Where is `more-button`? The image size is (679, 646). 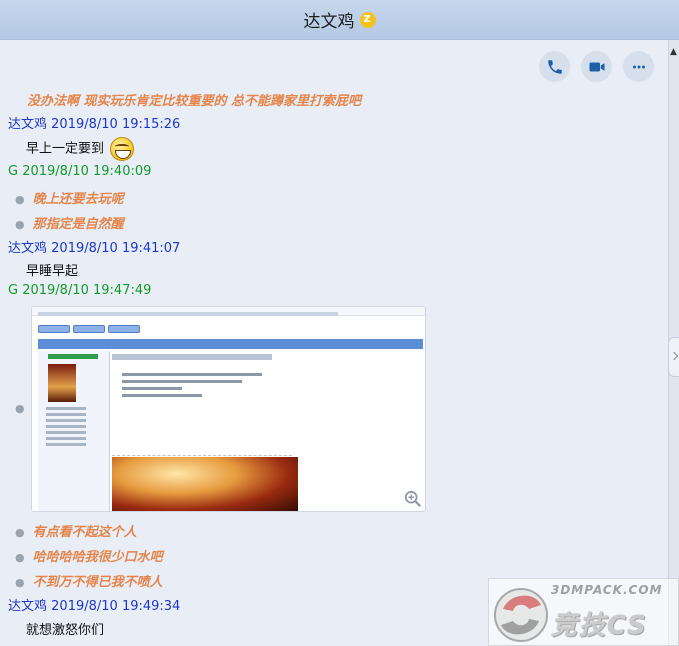 more-button is located at coordinates (638, 66).